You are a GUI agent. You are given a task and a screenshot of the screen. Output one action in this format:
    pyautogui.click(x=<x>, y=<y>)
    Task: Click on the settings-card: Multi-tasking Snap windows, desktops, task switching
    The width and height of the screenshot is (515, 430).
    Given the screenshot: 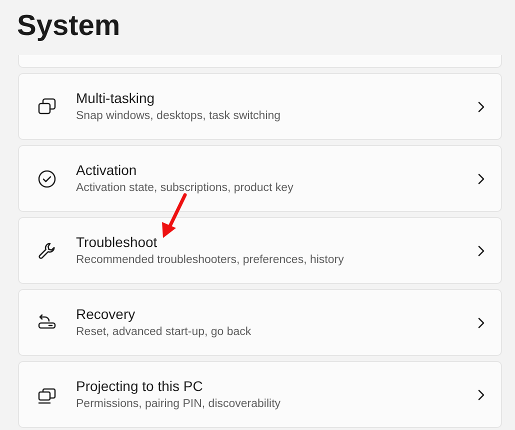 What is the action you would take?
    pyautogui.click(x=260, y=106)
    